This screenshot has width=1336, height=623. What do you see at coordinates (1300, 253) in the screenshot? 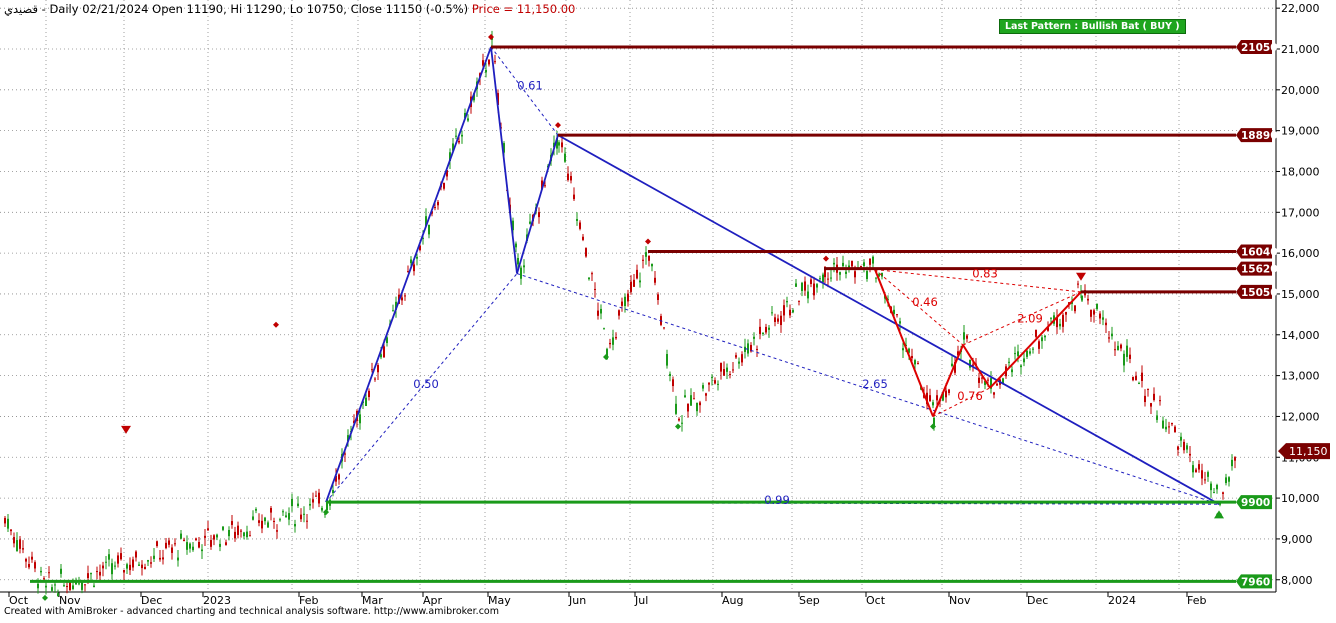
I see `y-tick-label: 16,000` at bounding box center [1300, 253].